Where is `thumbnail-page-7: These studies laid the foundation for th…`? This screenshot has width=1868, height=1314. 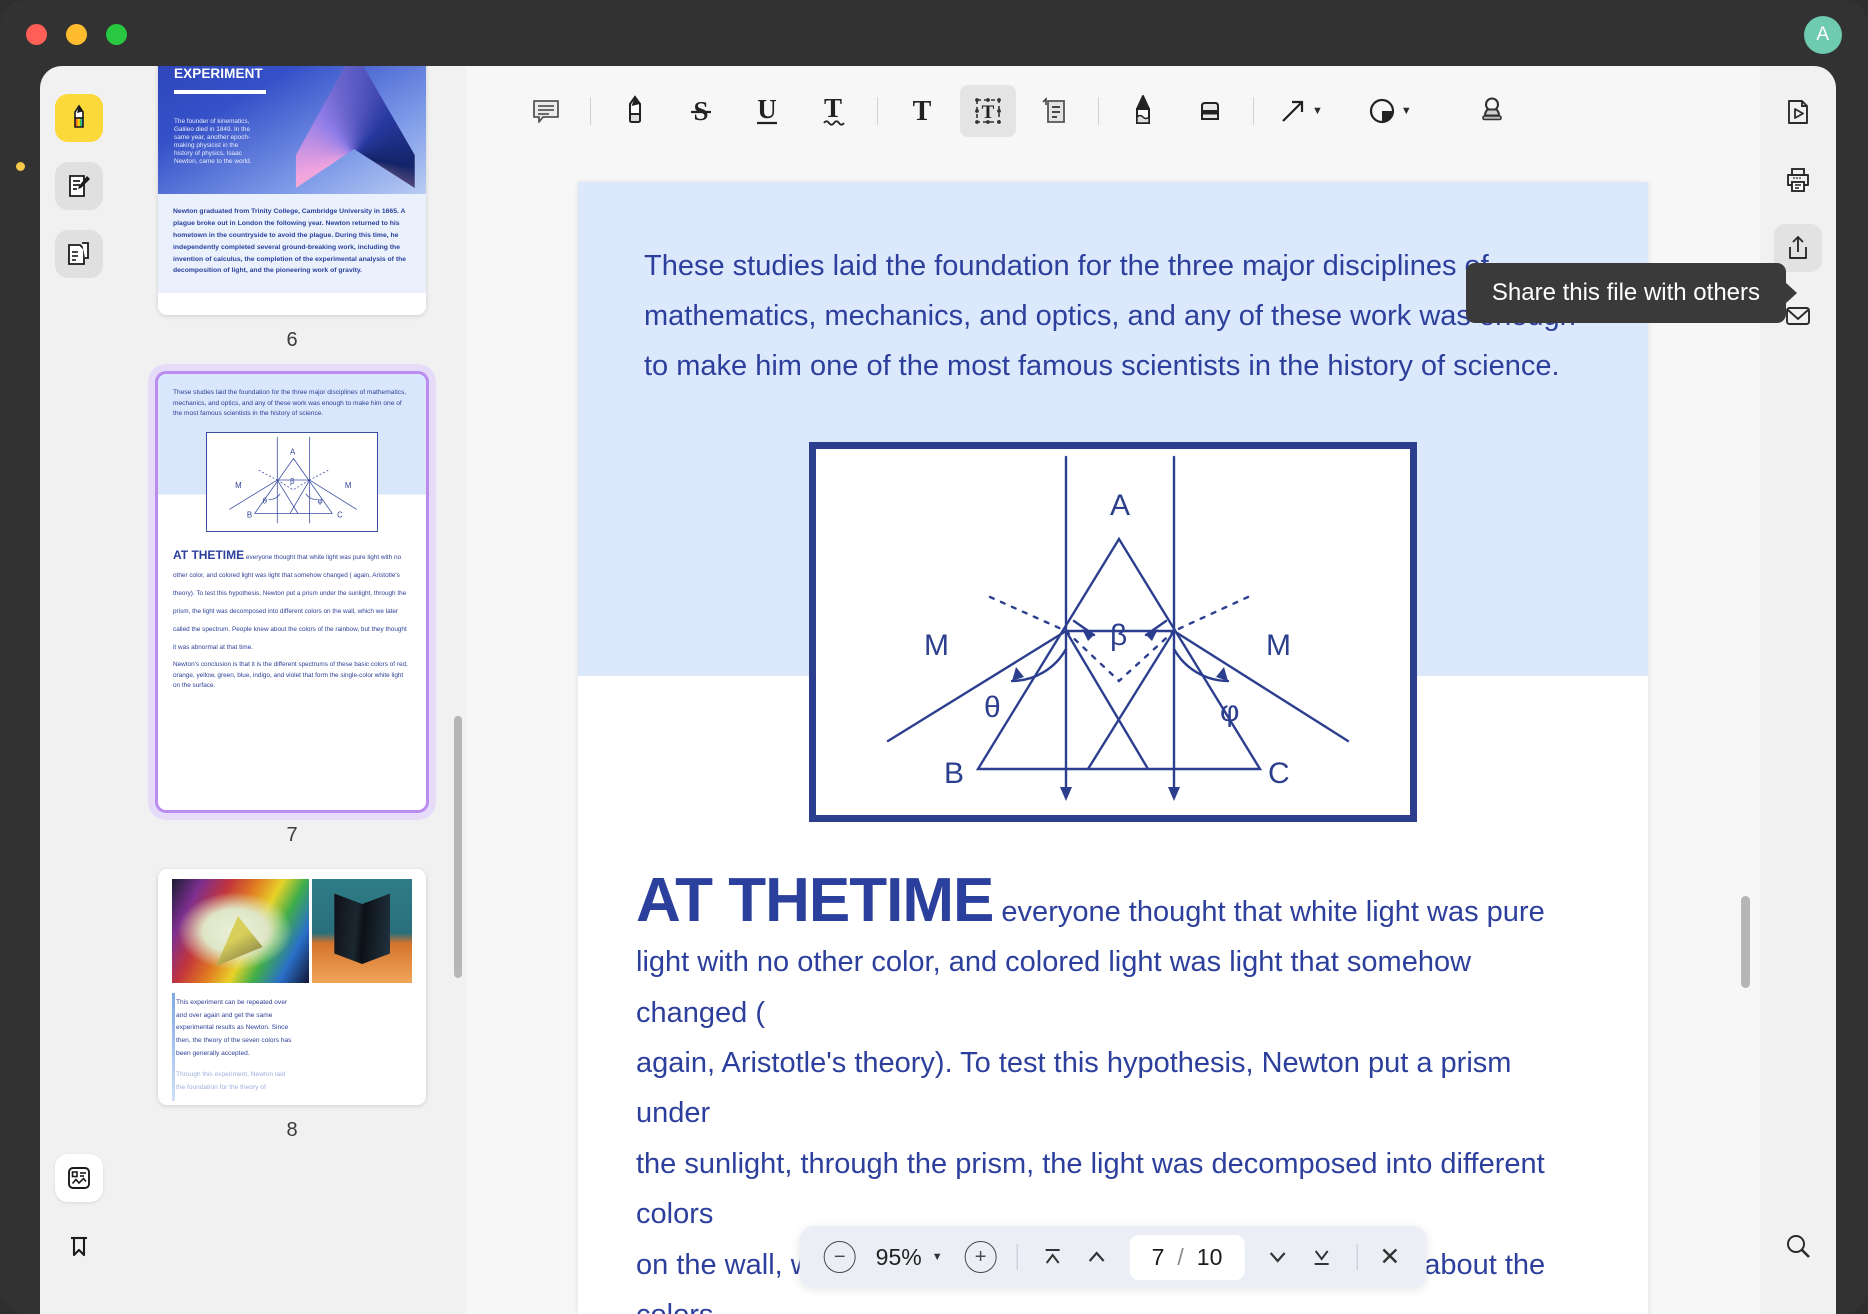 thumbnail-page-7: These studies laid the foundation for th… is located at coordinates (292, 592).